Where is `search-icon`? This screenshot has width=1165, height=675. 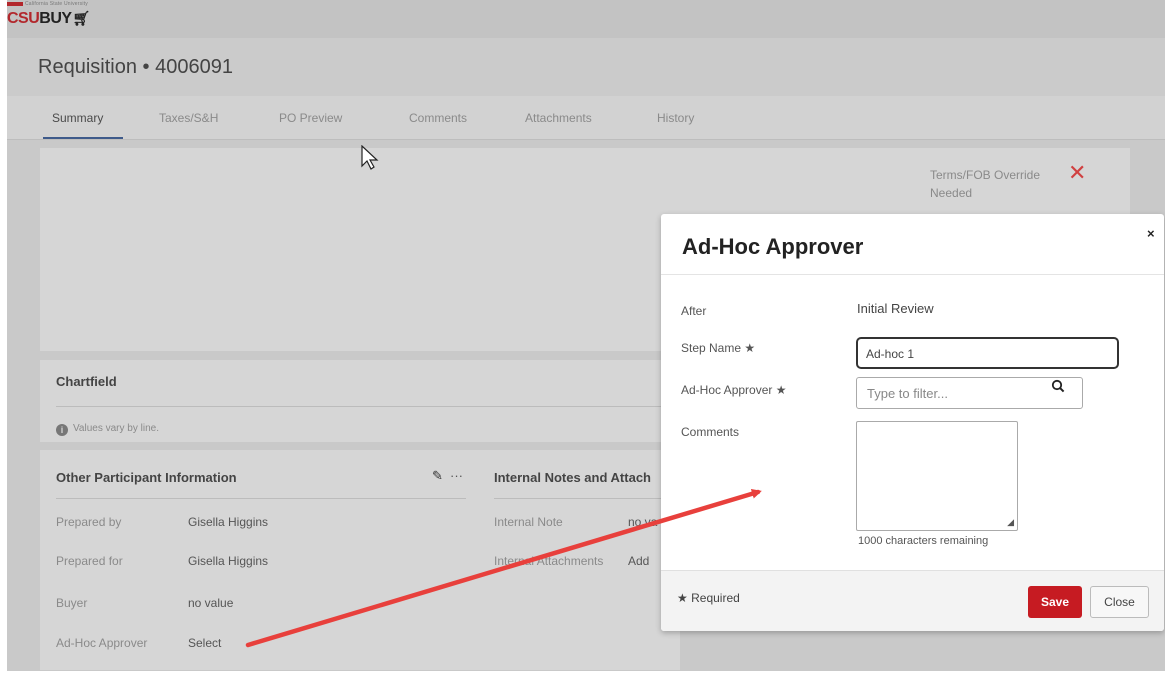
search-icon is located at coordinates (1058, 386).